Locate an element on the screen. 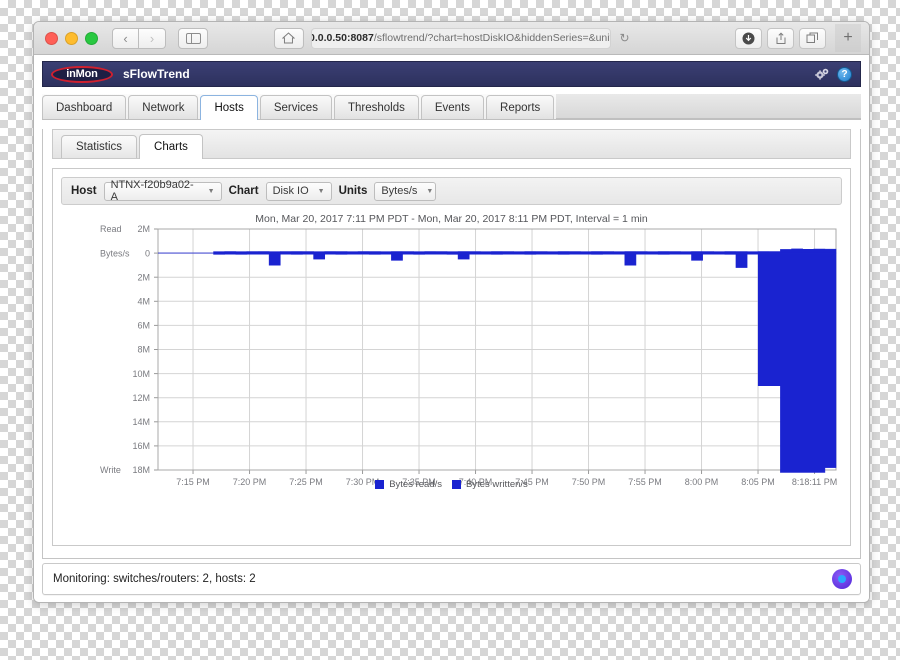 The width and height of the screenshot is (900, 660). app-header: inMon sFlowTrend ? is located at coordinates (451, 74).